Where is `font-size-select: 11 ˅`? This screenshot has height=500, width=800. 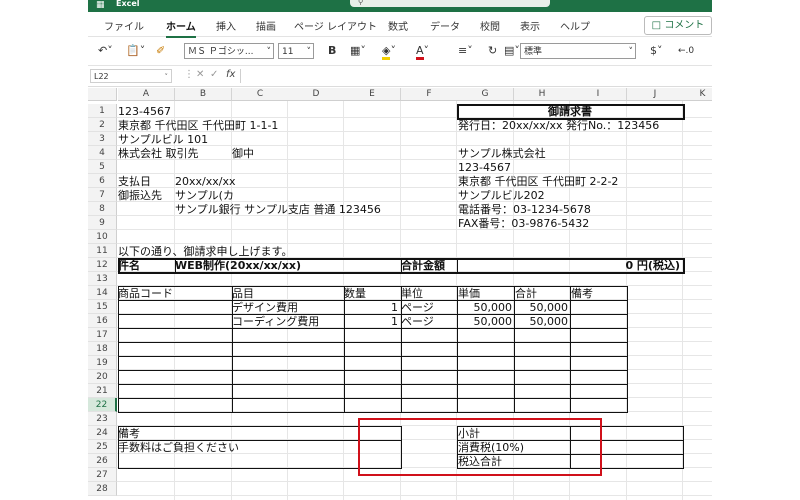
font-size-select: 11 ˅ is located at coordinates (296, 51).